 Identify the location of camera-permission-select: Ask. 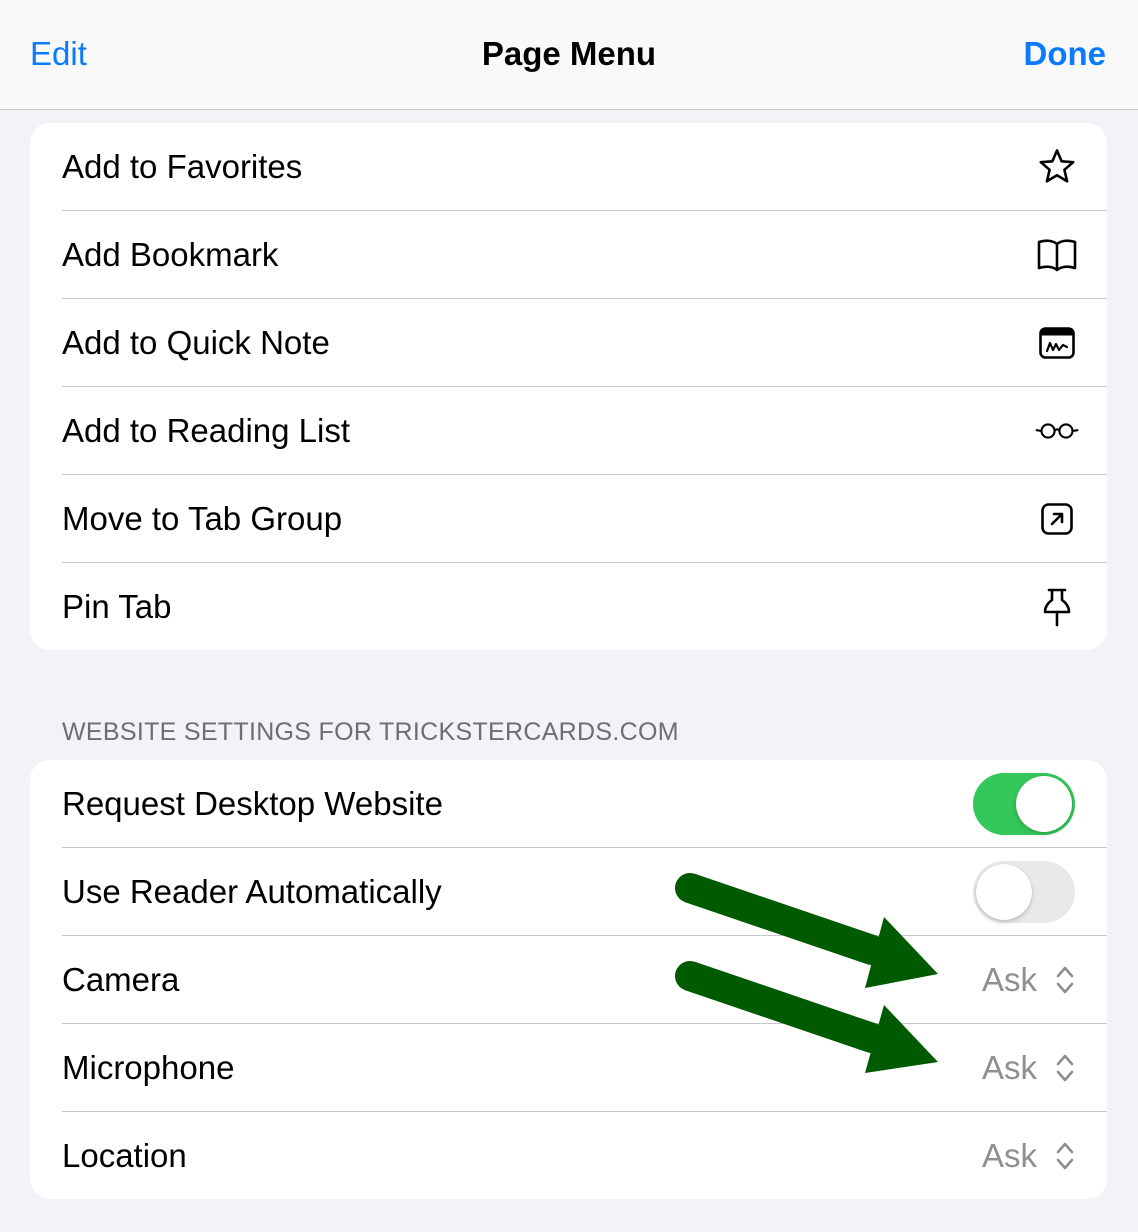
(1028, 980).